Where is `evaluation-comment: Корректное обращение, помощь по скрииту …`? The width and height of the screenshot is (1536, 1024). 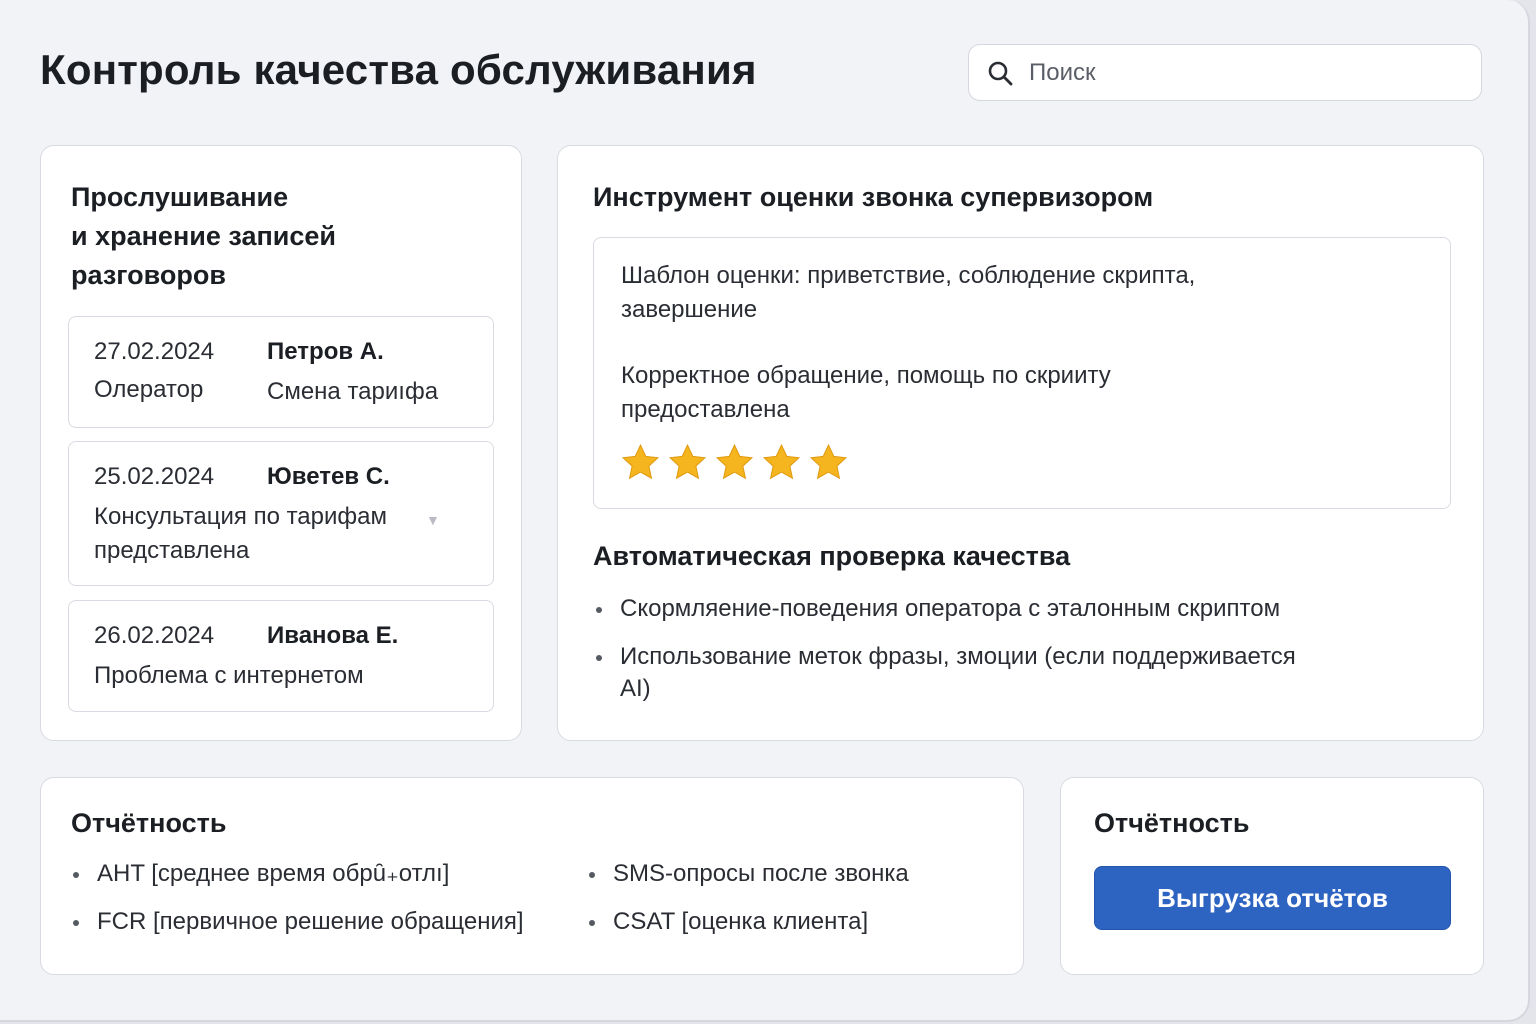
evaluation-comment: Корректное обращение, помощь по скрииту … is located at coordinates (1011, 393).